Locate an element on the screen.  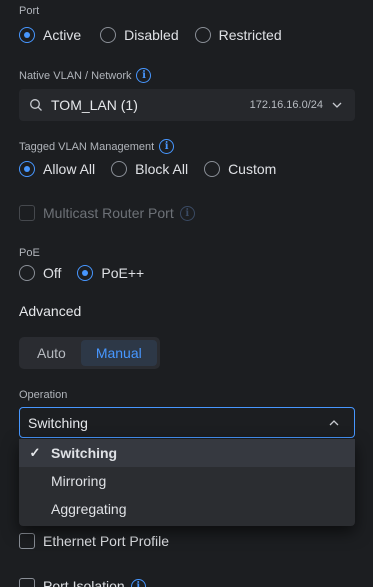
advanced-title: Advanced is located at coordinates (50, 311).